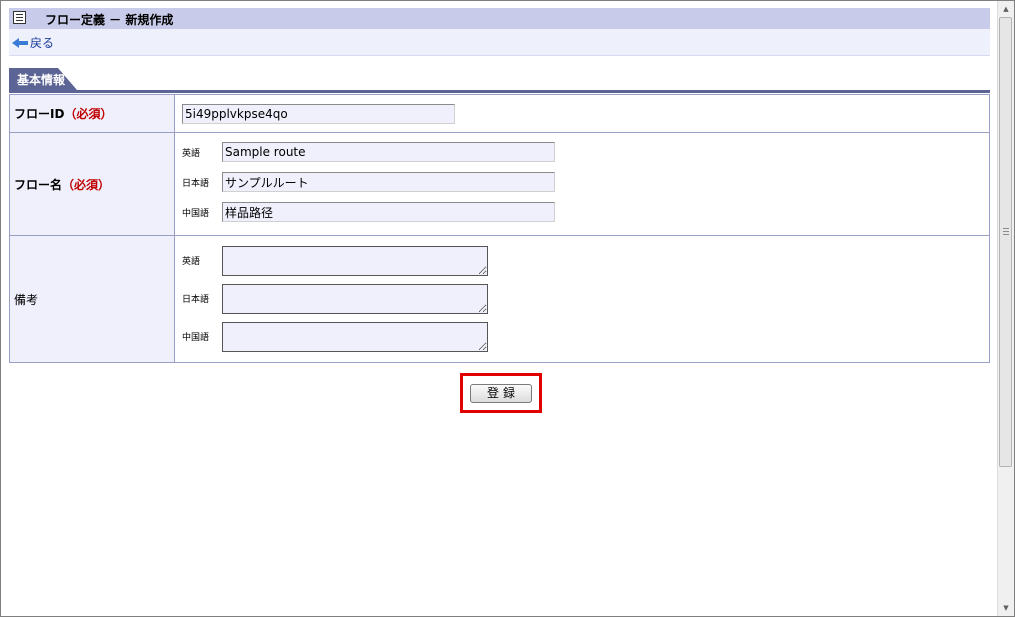 This screenshot has height=617, width=1015. I want to click on flow-name-zh-input, so click(388, 212).